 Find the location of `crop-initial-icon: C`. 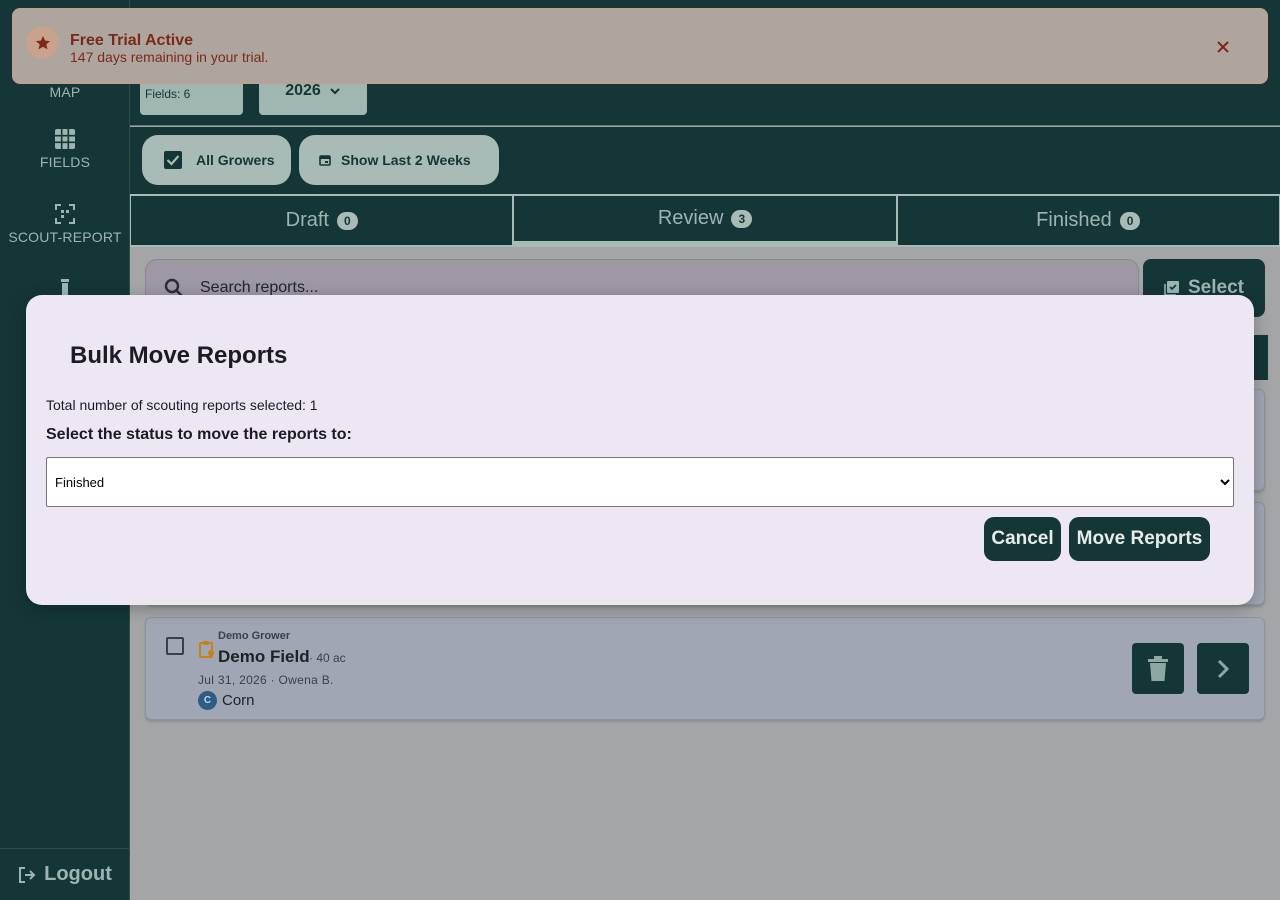

crop-initial-icon: C is located at coordinates (207, 700).